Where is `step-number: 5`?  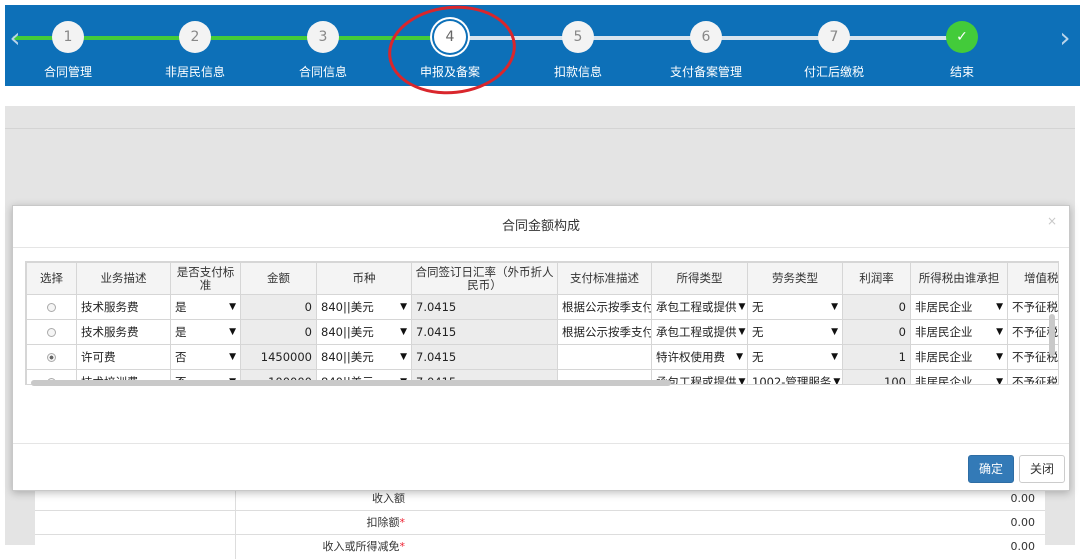 step-number: 5 is located at coordinates (578, 37).